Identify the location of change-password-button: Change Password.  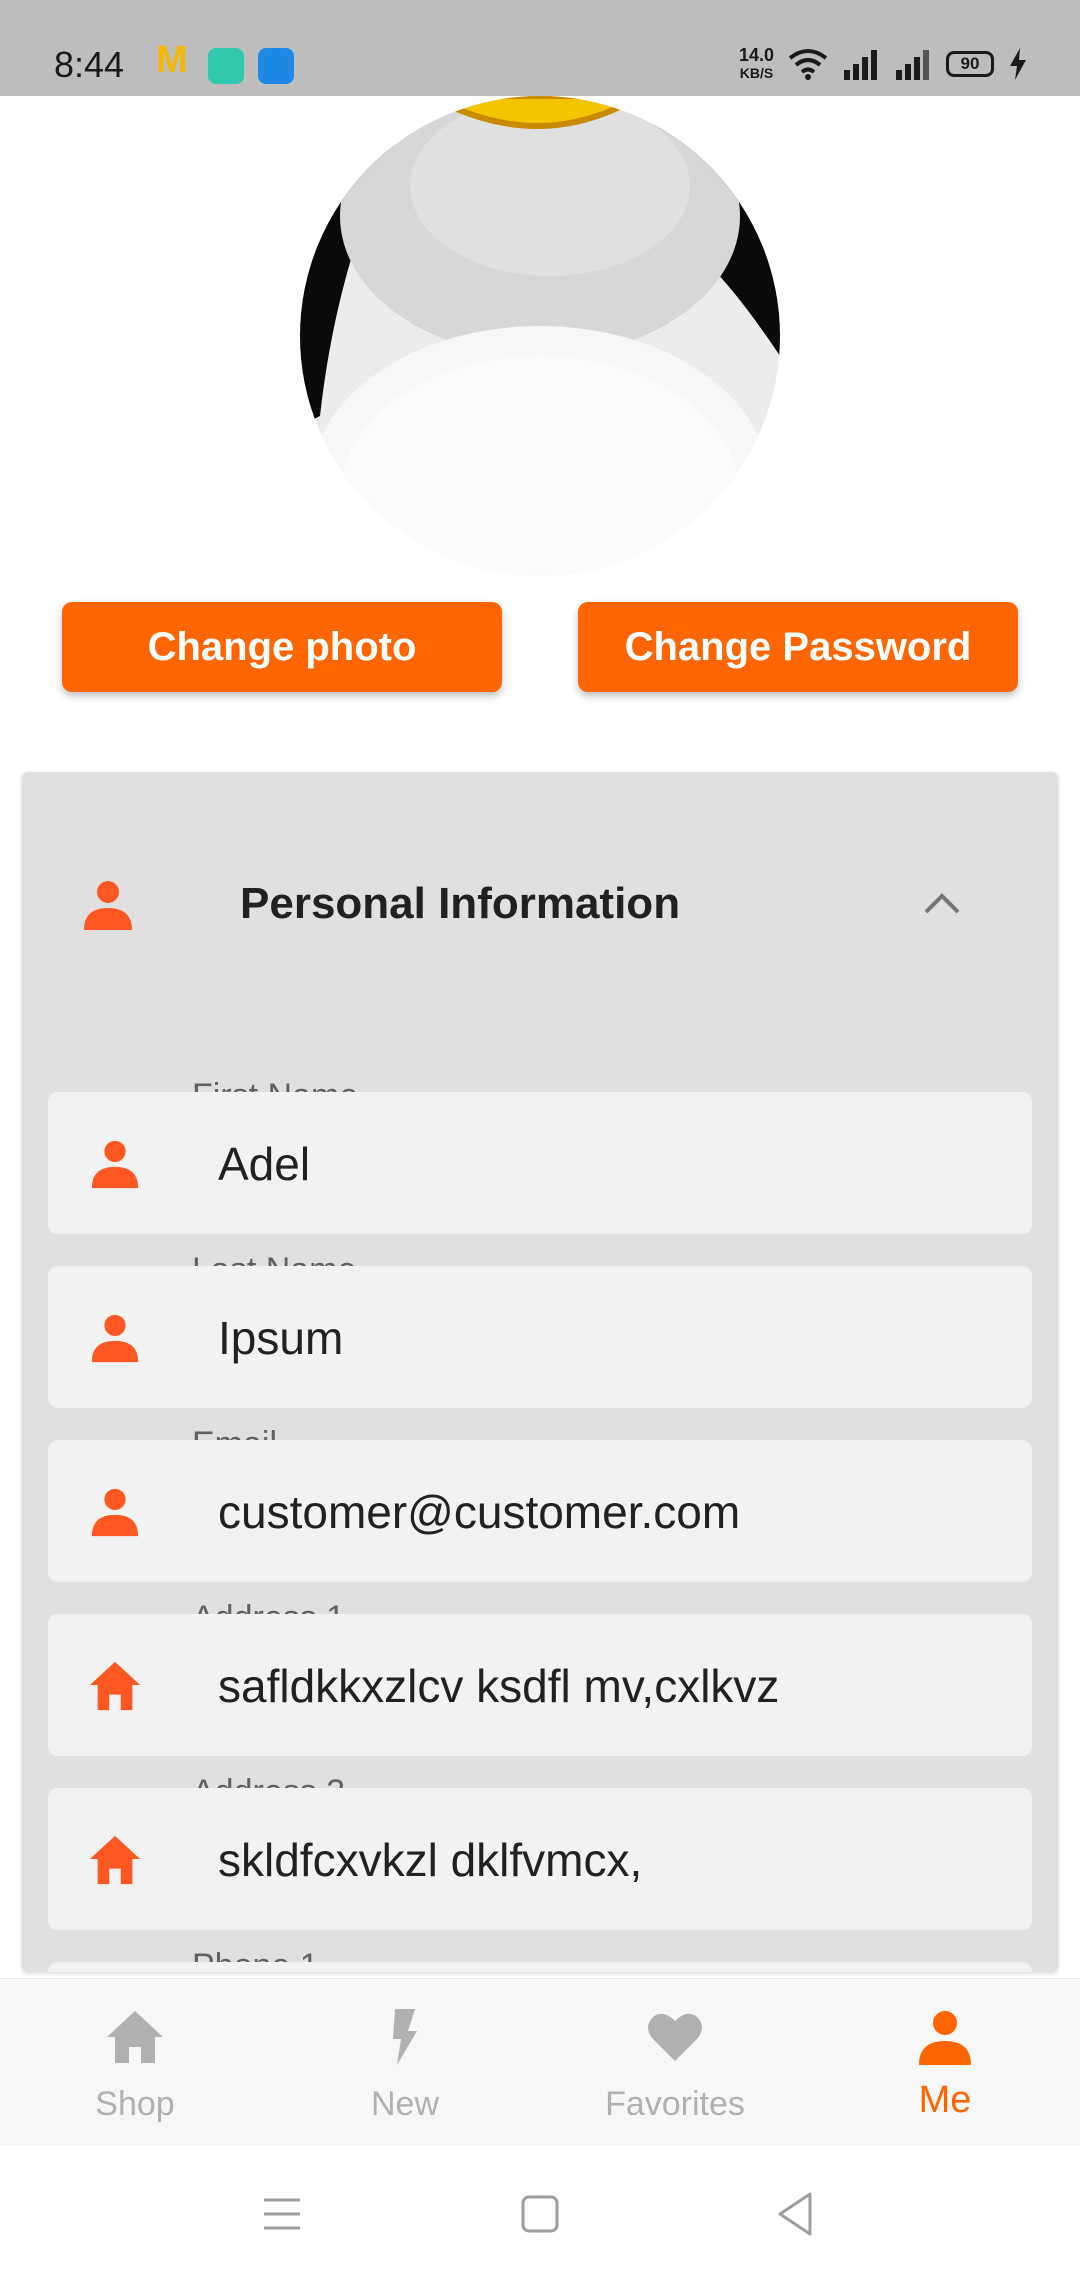
(798, 647).